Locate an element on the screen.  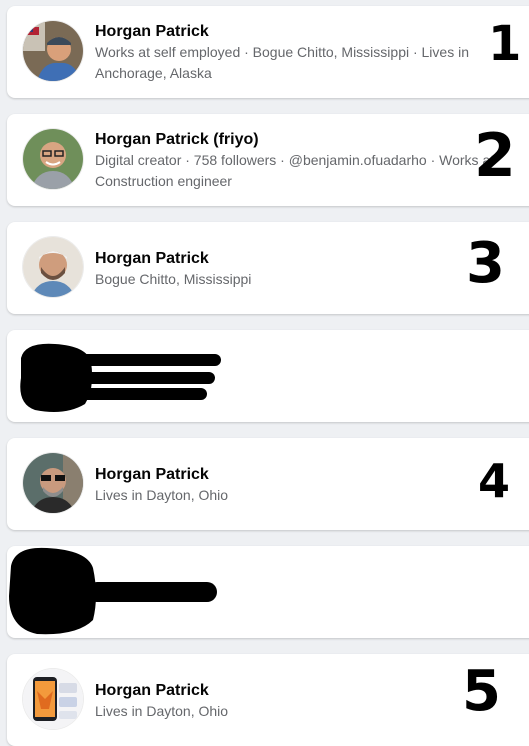
annotation-number: 1 is located at coordinates (505, 44).